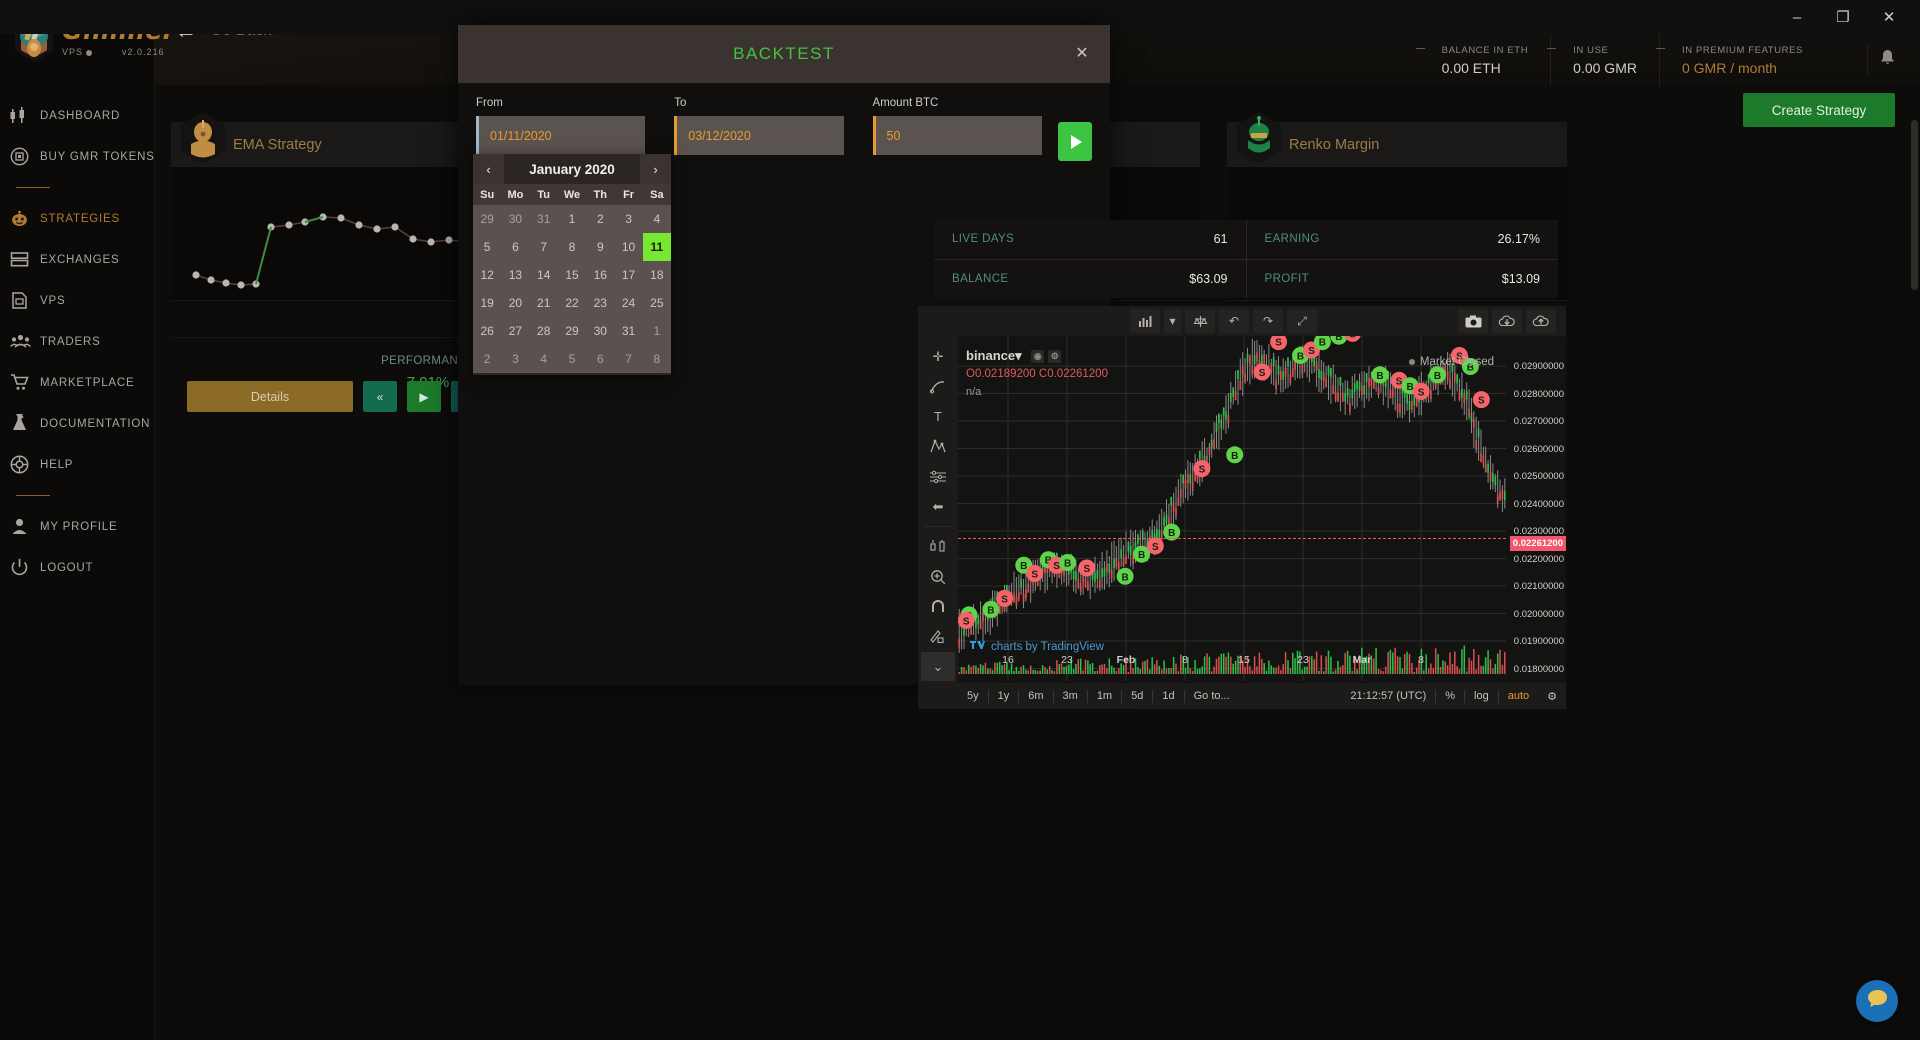  Describe the element at coordinates (77, 526) in the screenshot. I see `sidebar-item-my-profile: MY PROFILE` at that location.